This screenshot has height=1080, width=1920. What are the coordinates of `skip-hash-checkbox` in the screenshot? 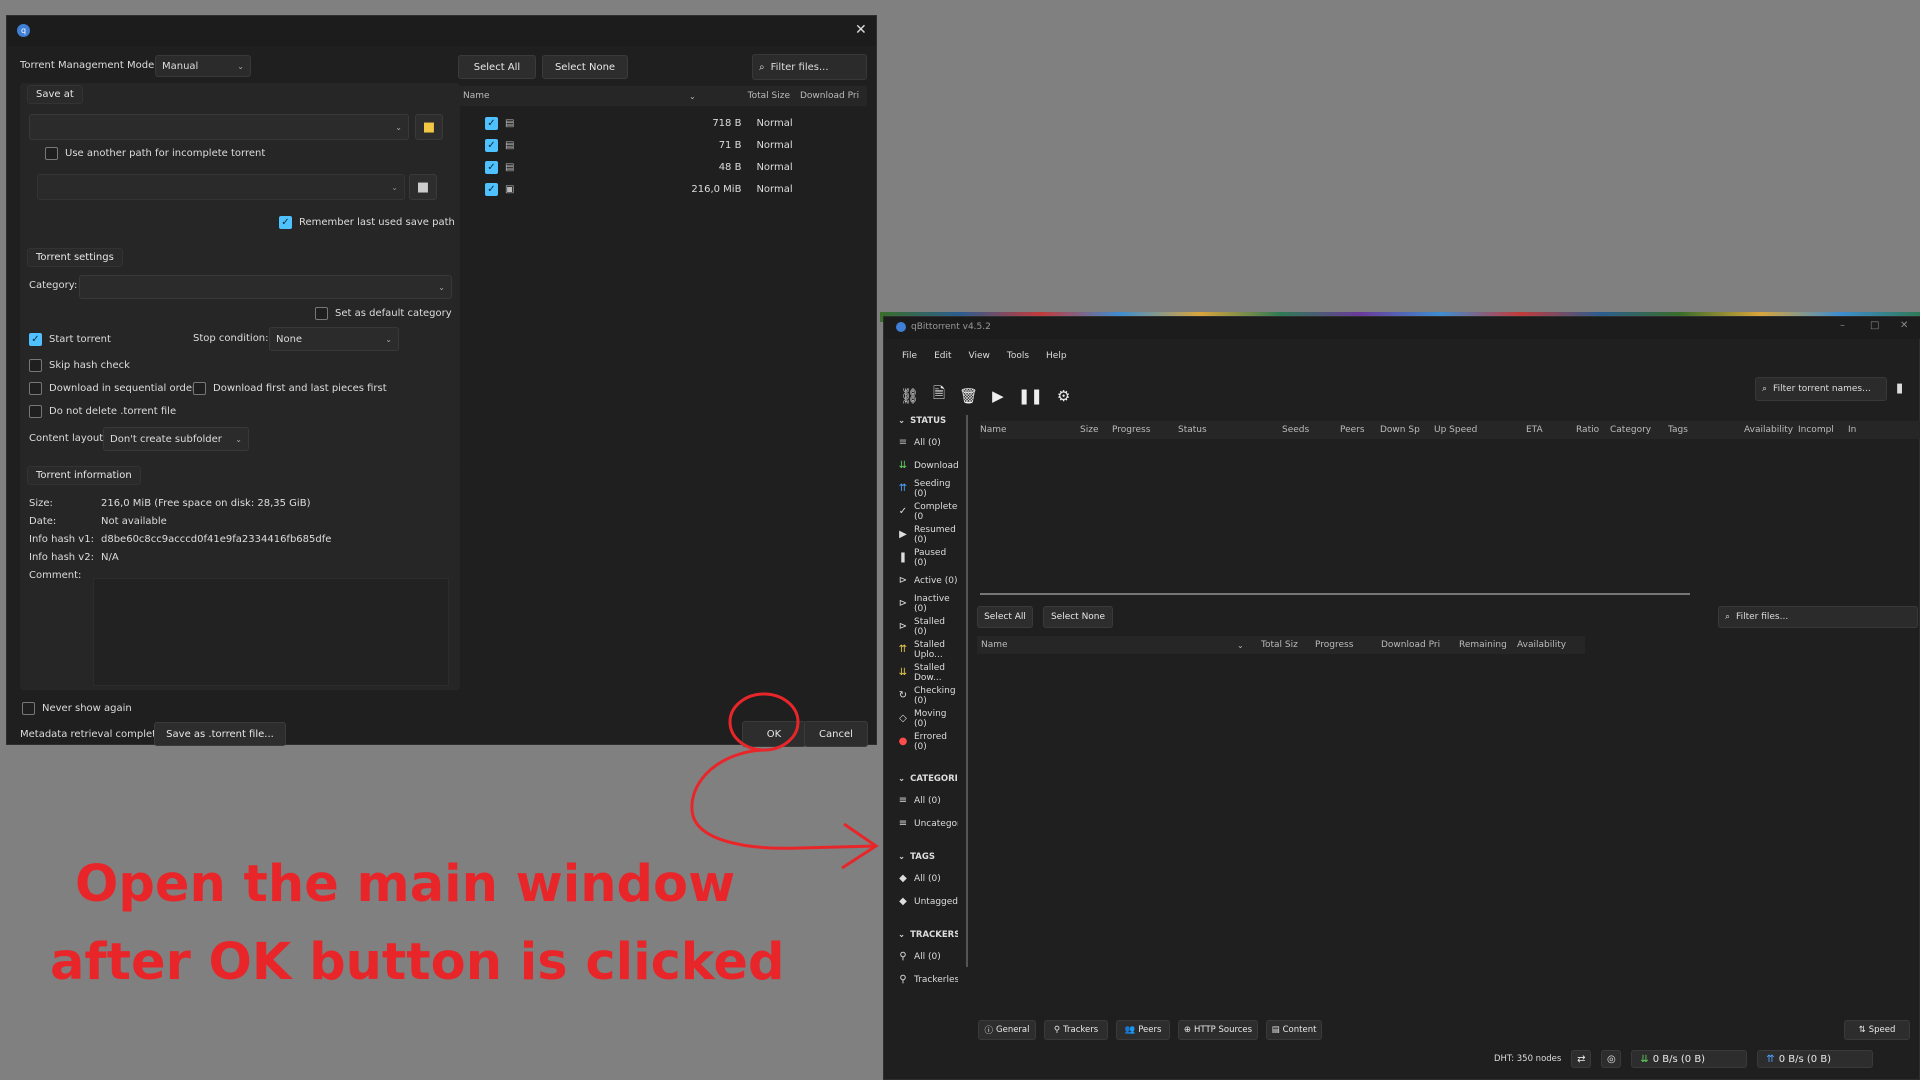 It's located at (35, 365).